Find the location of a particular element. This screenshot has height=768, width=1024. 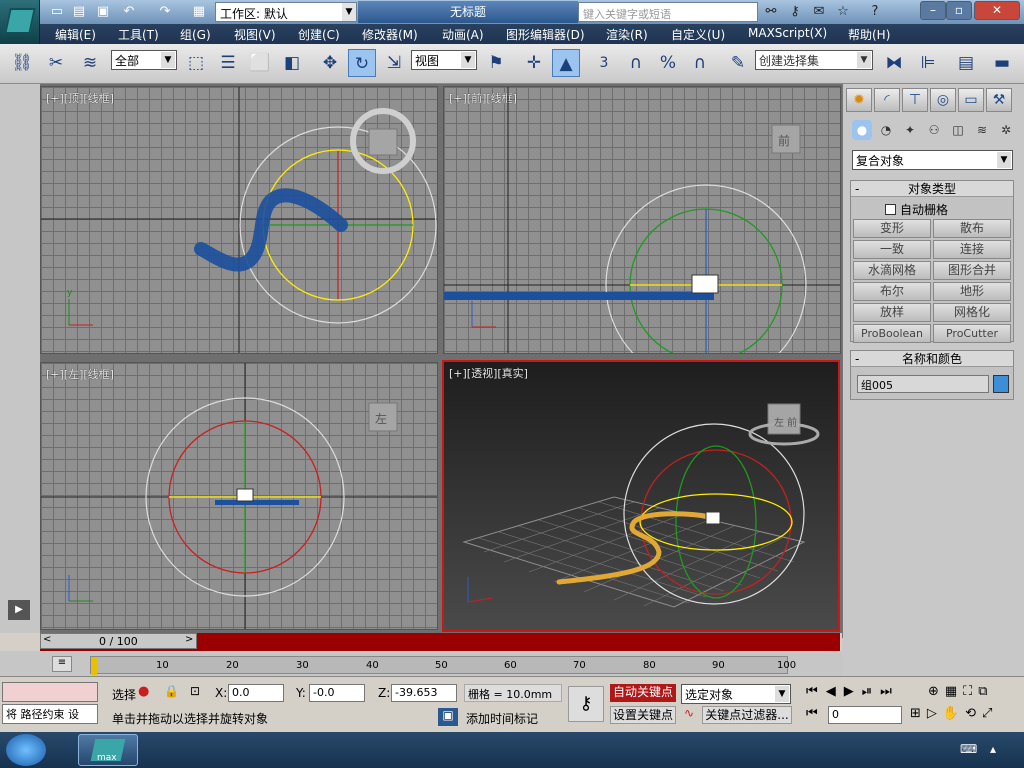

trackbar: 10 20 30 40 50 60 70 80 90 100 is located at coordinates (443, 665).